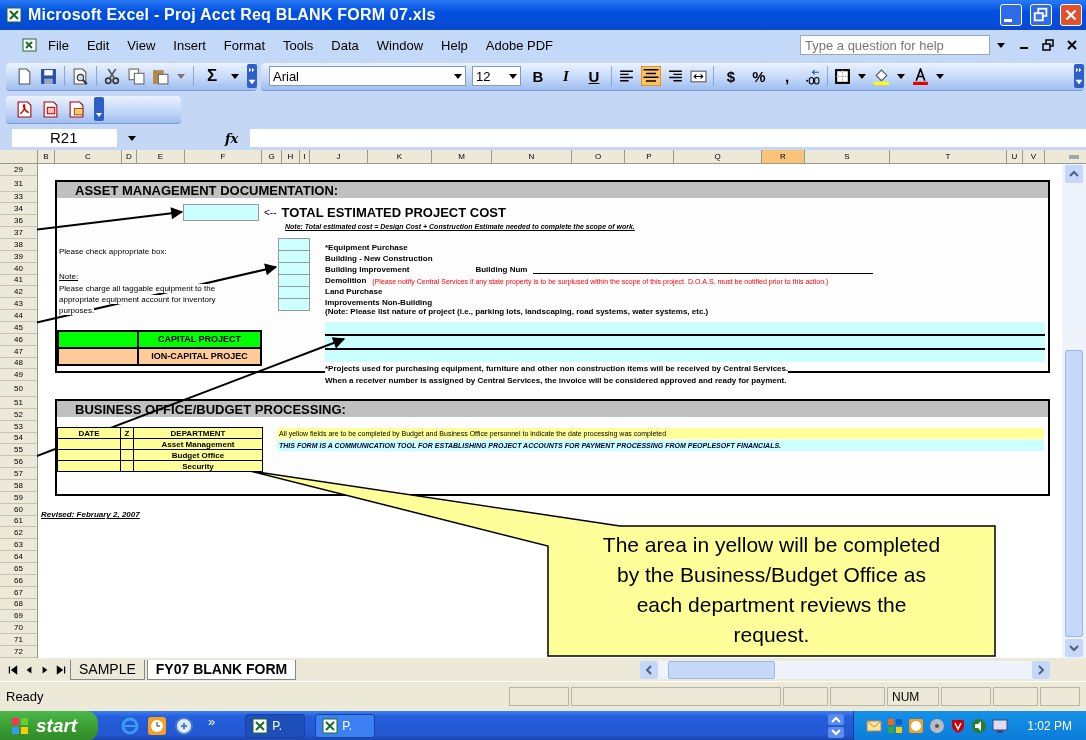 The image size is (1086, 740). I want to click on sheet-tab: FY07 BLANK FORM, so click(221, 669).